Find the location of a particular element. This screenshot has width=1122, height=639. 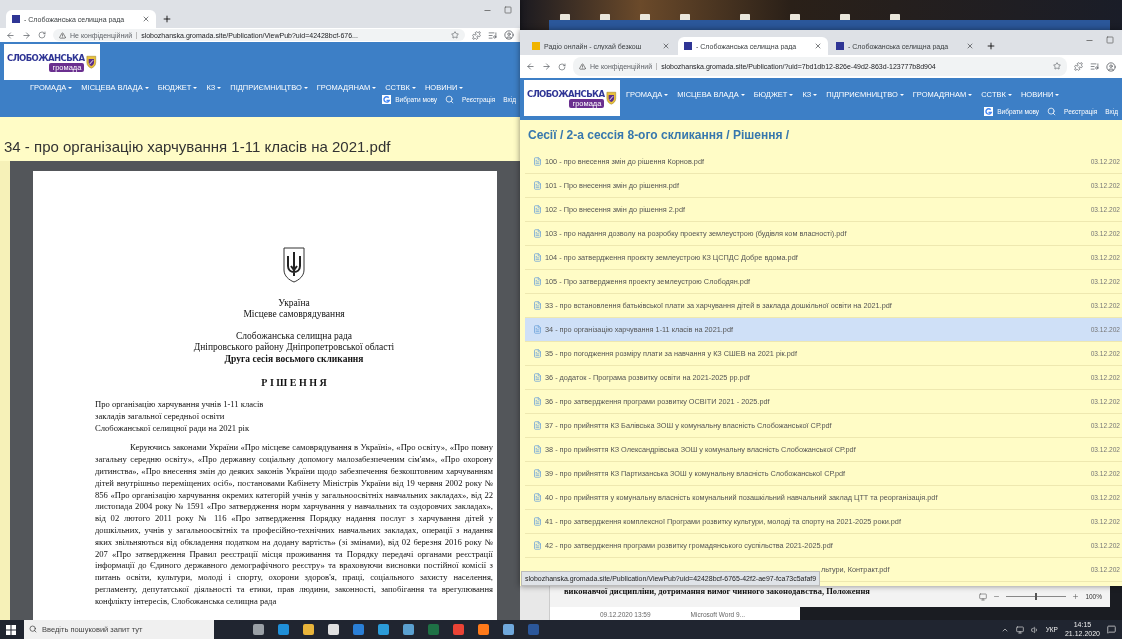

trident-emblem-icon is located at coordinates (294, 265).